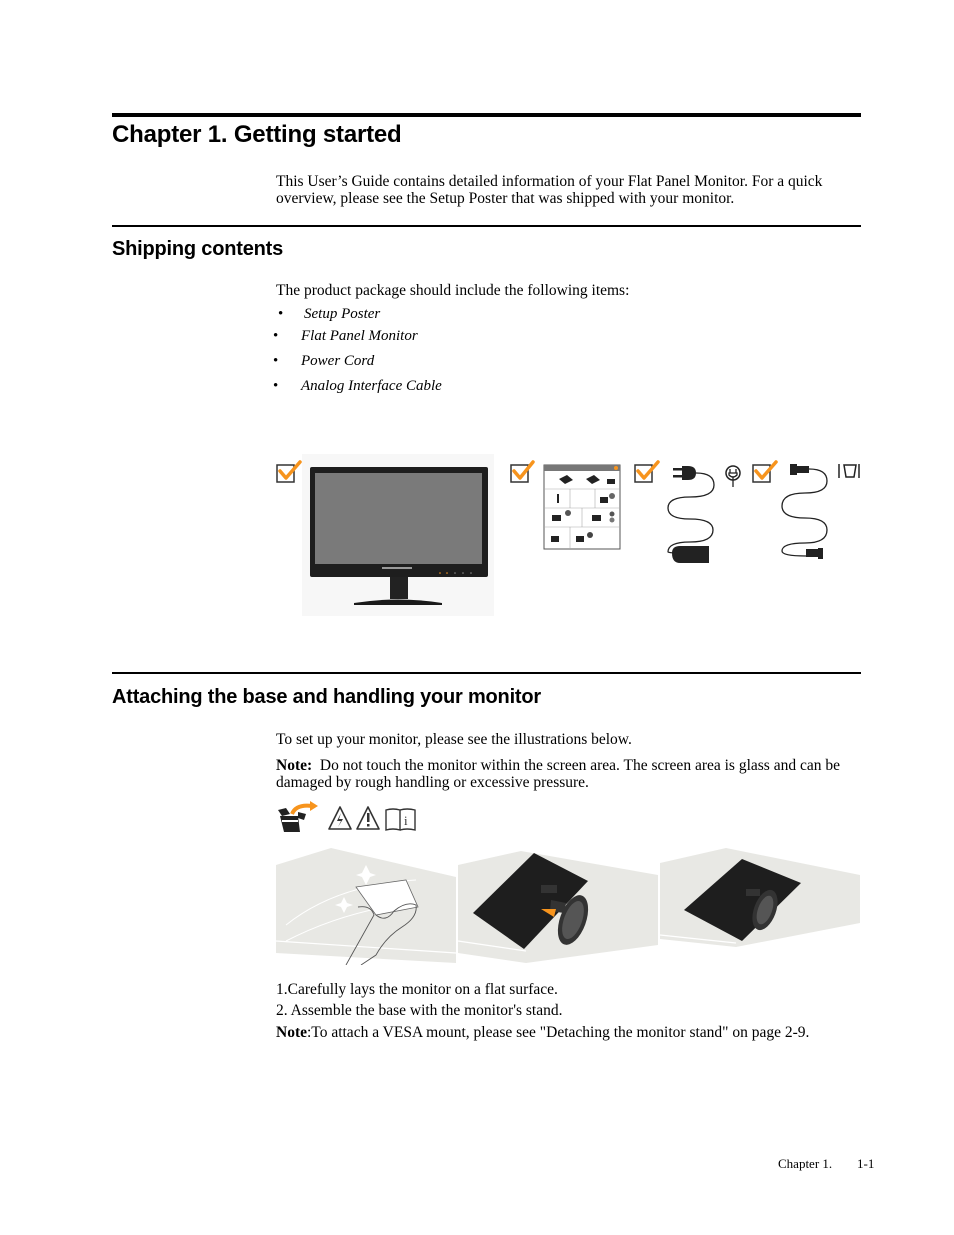 This screenshot has height=1235, width=954. What do you see at coordinates (366, 906) in the screenshot?
I see `clean-surface-illustration` at bounding box center [366, 906].